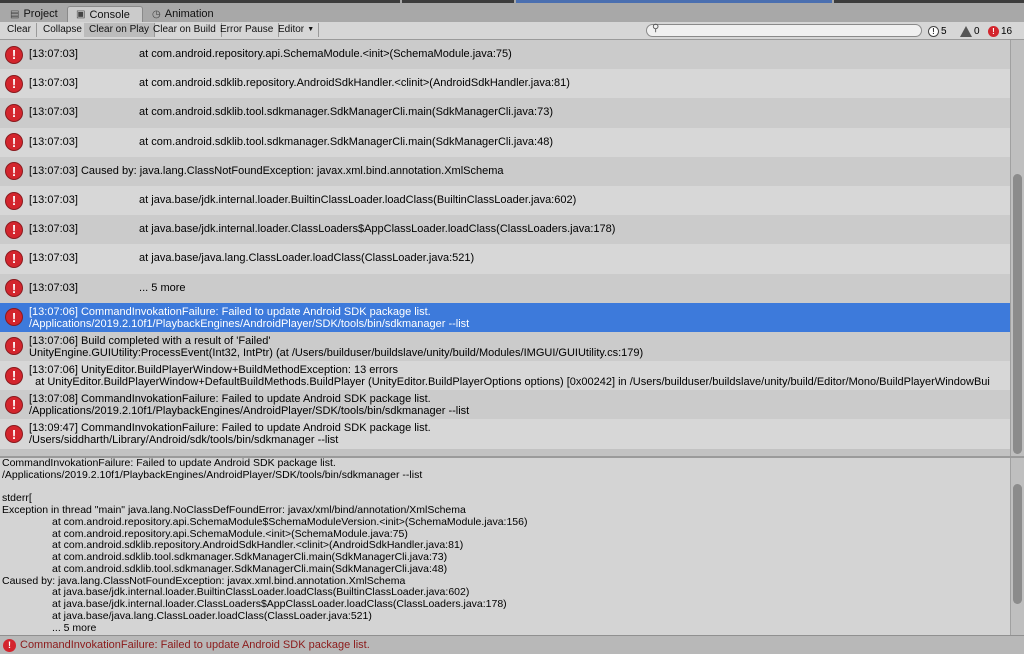 The height and width of the screenshot is (654, 1024). Describe the element at coordinates (19, 30) in the screenshot. I see `clear-button: Clear` at that location.